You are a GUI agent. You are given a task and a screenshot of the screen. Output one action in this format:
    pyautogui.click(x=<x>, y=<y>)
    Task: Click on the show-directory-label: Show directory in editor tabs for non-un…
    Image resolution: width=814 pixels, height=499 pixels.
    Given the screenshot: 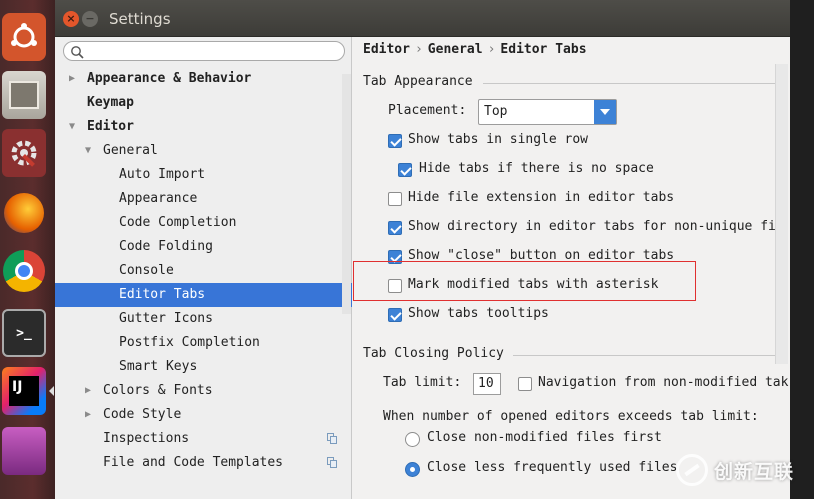 What is the action you would take?
    pyautogui.click(x=596, y=226)
    